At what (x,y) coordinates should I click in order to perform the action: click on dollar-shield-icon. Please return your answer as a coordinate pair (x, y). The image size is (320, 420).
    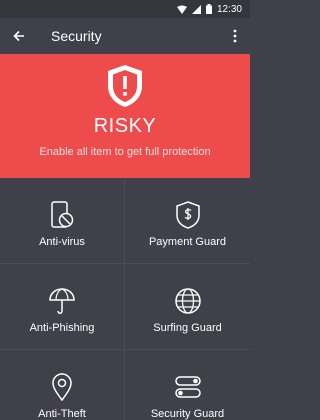
    Looking at the image, I should click on (187, 215).